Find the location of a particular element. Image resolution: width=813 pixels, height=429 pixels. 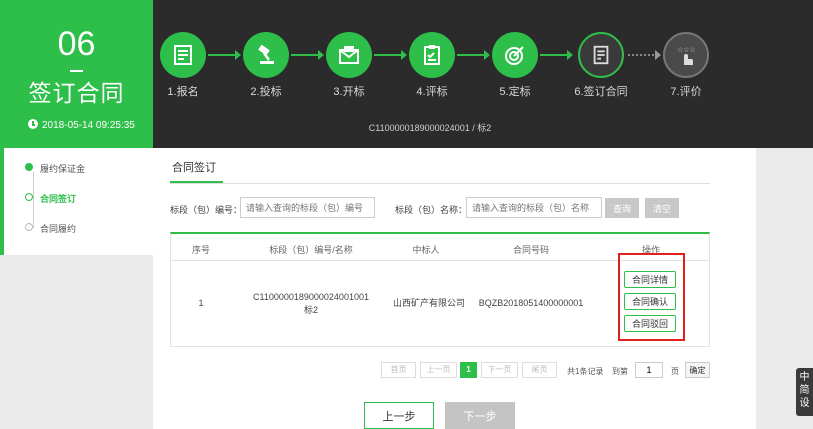

column-header: 序号 is located at coordinates (200, 250).